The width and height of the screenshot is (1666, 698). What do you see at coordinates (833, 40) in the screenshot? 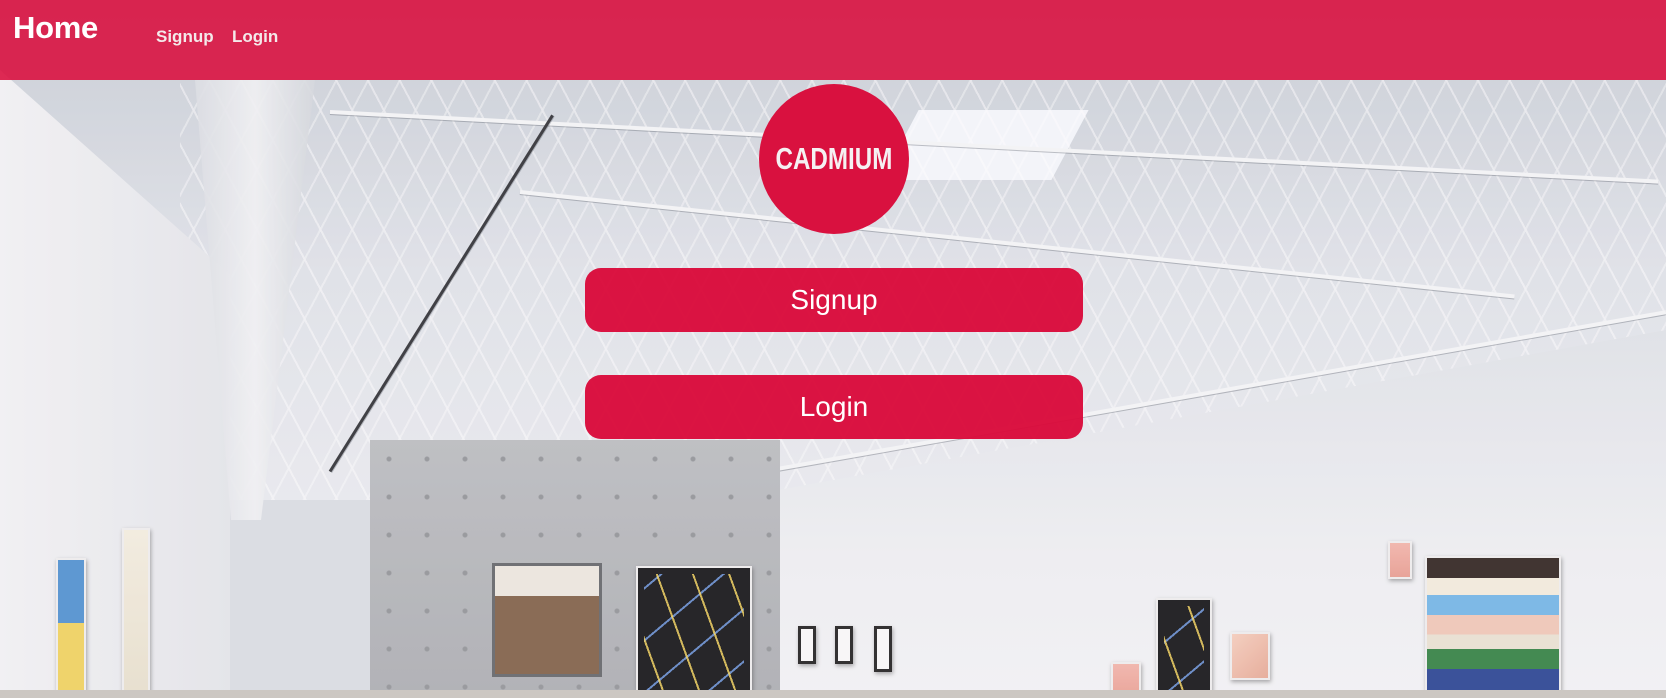
I see `top-navbar: Home Signup Login` at bounding box center [833, 40].